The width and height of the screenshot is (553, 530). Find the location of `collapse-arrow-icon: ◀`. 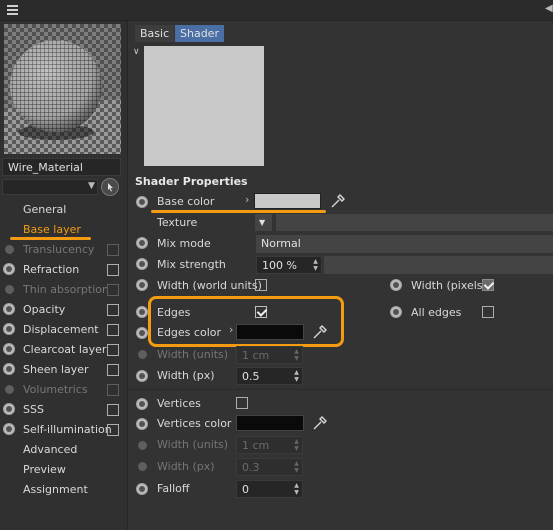

collapse-arrow-icon: ◀ is located at coordinates (549, 8).